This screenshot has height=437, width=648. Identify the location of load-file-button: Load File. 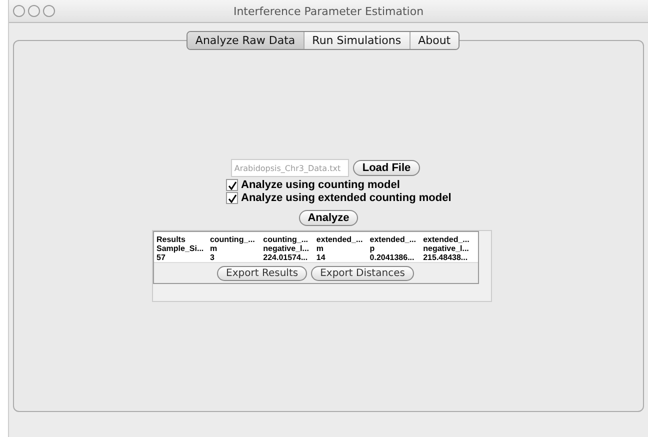
(386, 168).